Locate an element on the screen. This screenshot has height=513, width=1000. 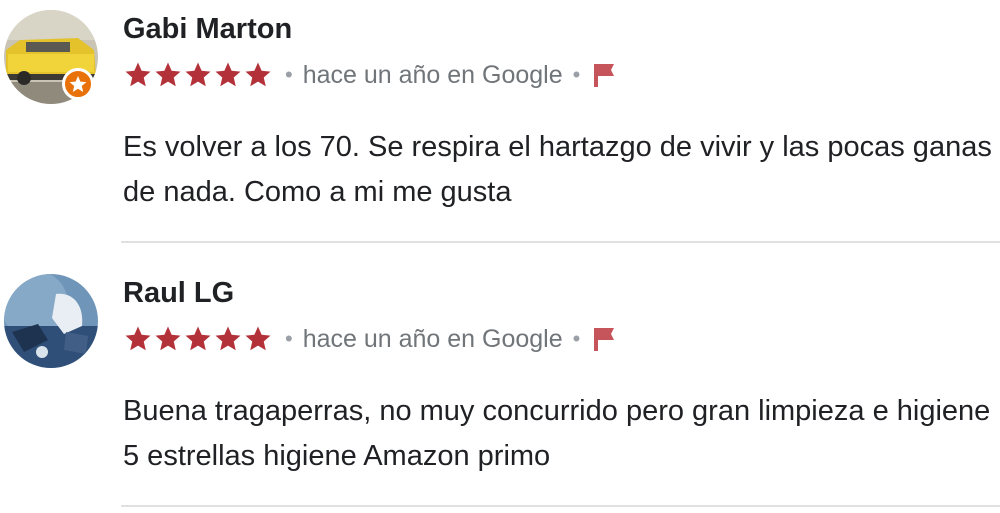
avatar is located at coordinates (51, 321).